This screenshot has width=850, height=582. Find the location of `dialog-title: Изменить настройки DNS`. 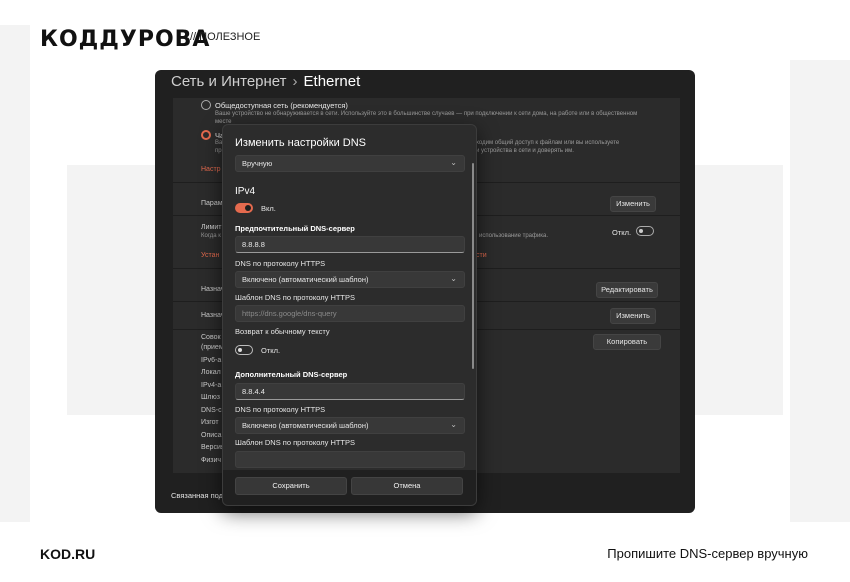

dialog-title: Изменить настройки DNS is located at coordinates (301, 143).